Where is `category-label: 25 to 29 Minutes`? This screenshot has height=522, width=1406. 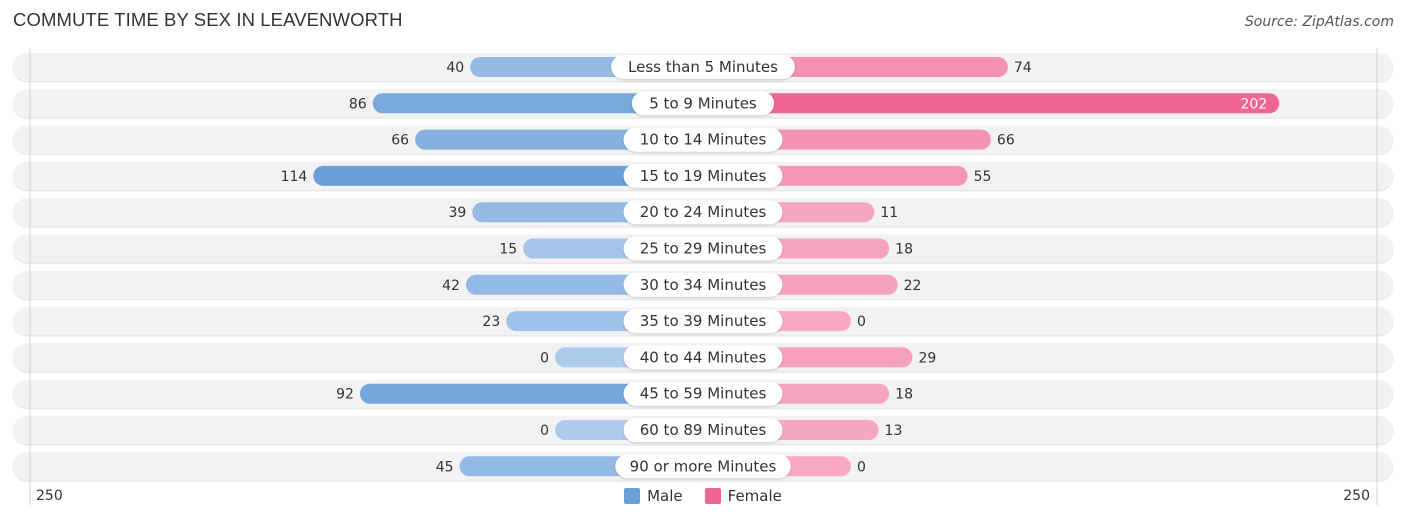
category-label: 25 to 29 Minutes is located at coordinates (703, 249).